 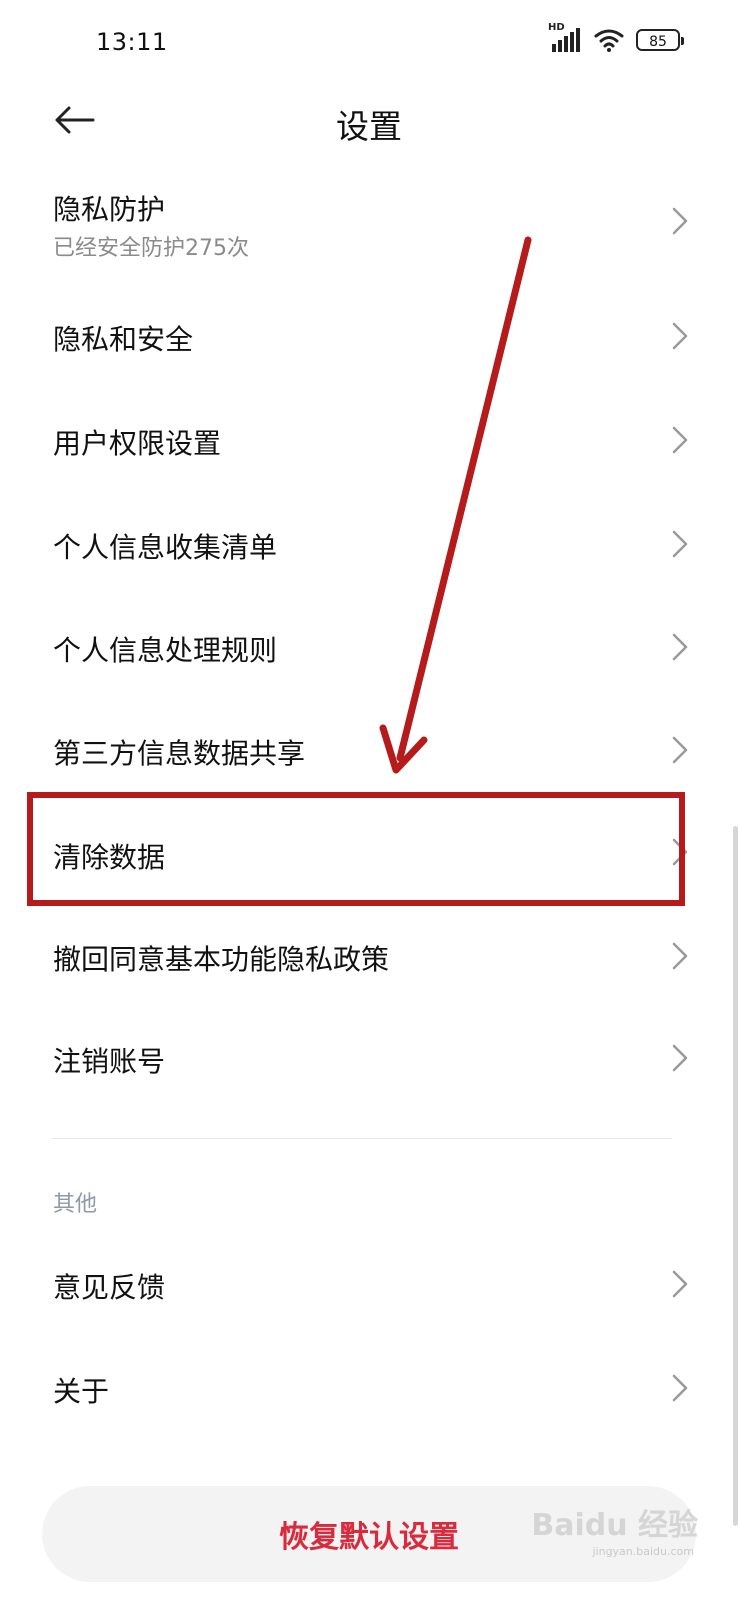 What do you see at coordinates (369, 1388) in the screenshot?
I see `menu-item-about: 关于` at bounding box center [369, 1388].